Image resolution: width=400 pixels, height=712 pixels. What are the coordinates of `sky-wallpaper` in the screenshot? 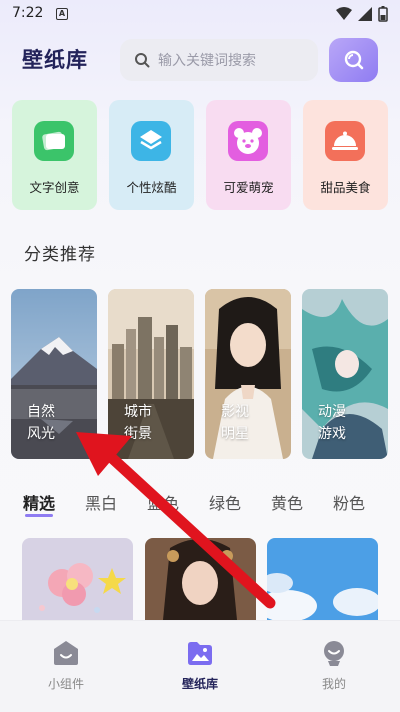 It's located at (322, 579).